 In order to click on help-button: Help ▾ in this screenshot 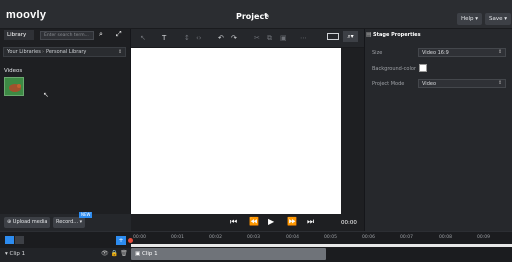, I will do `click(470, 19)`.